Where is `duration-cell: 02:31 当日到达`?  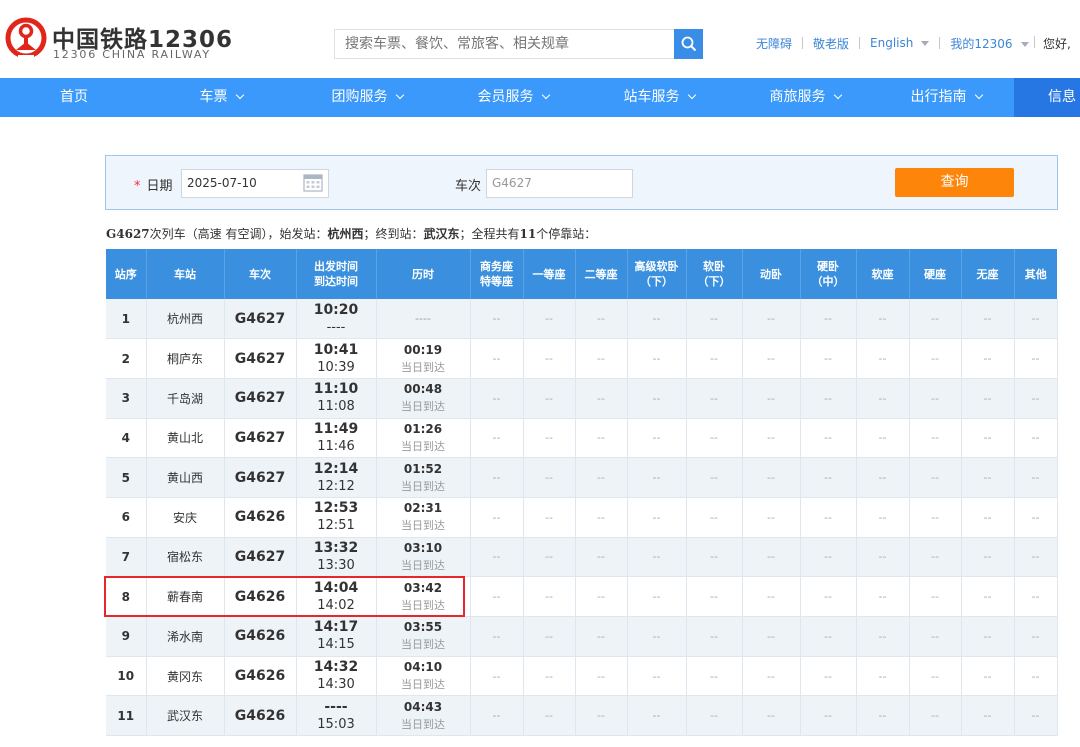 duration-cell: 02:31 当日到达 is located at coordinates (423, 517).